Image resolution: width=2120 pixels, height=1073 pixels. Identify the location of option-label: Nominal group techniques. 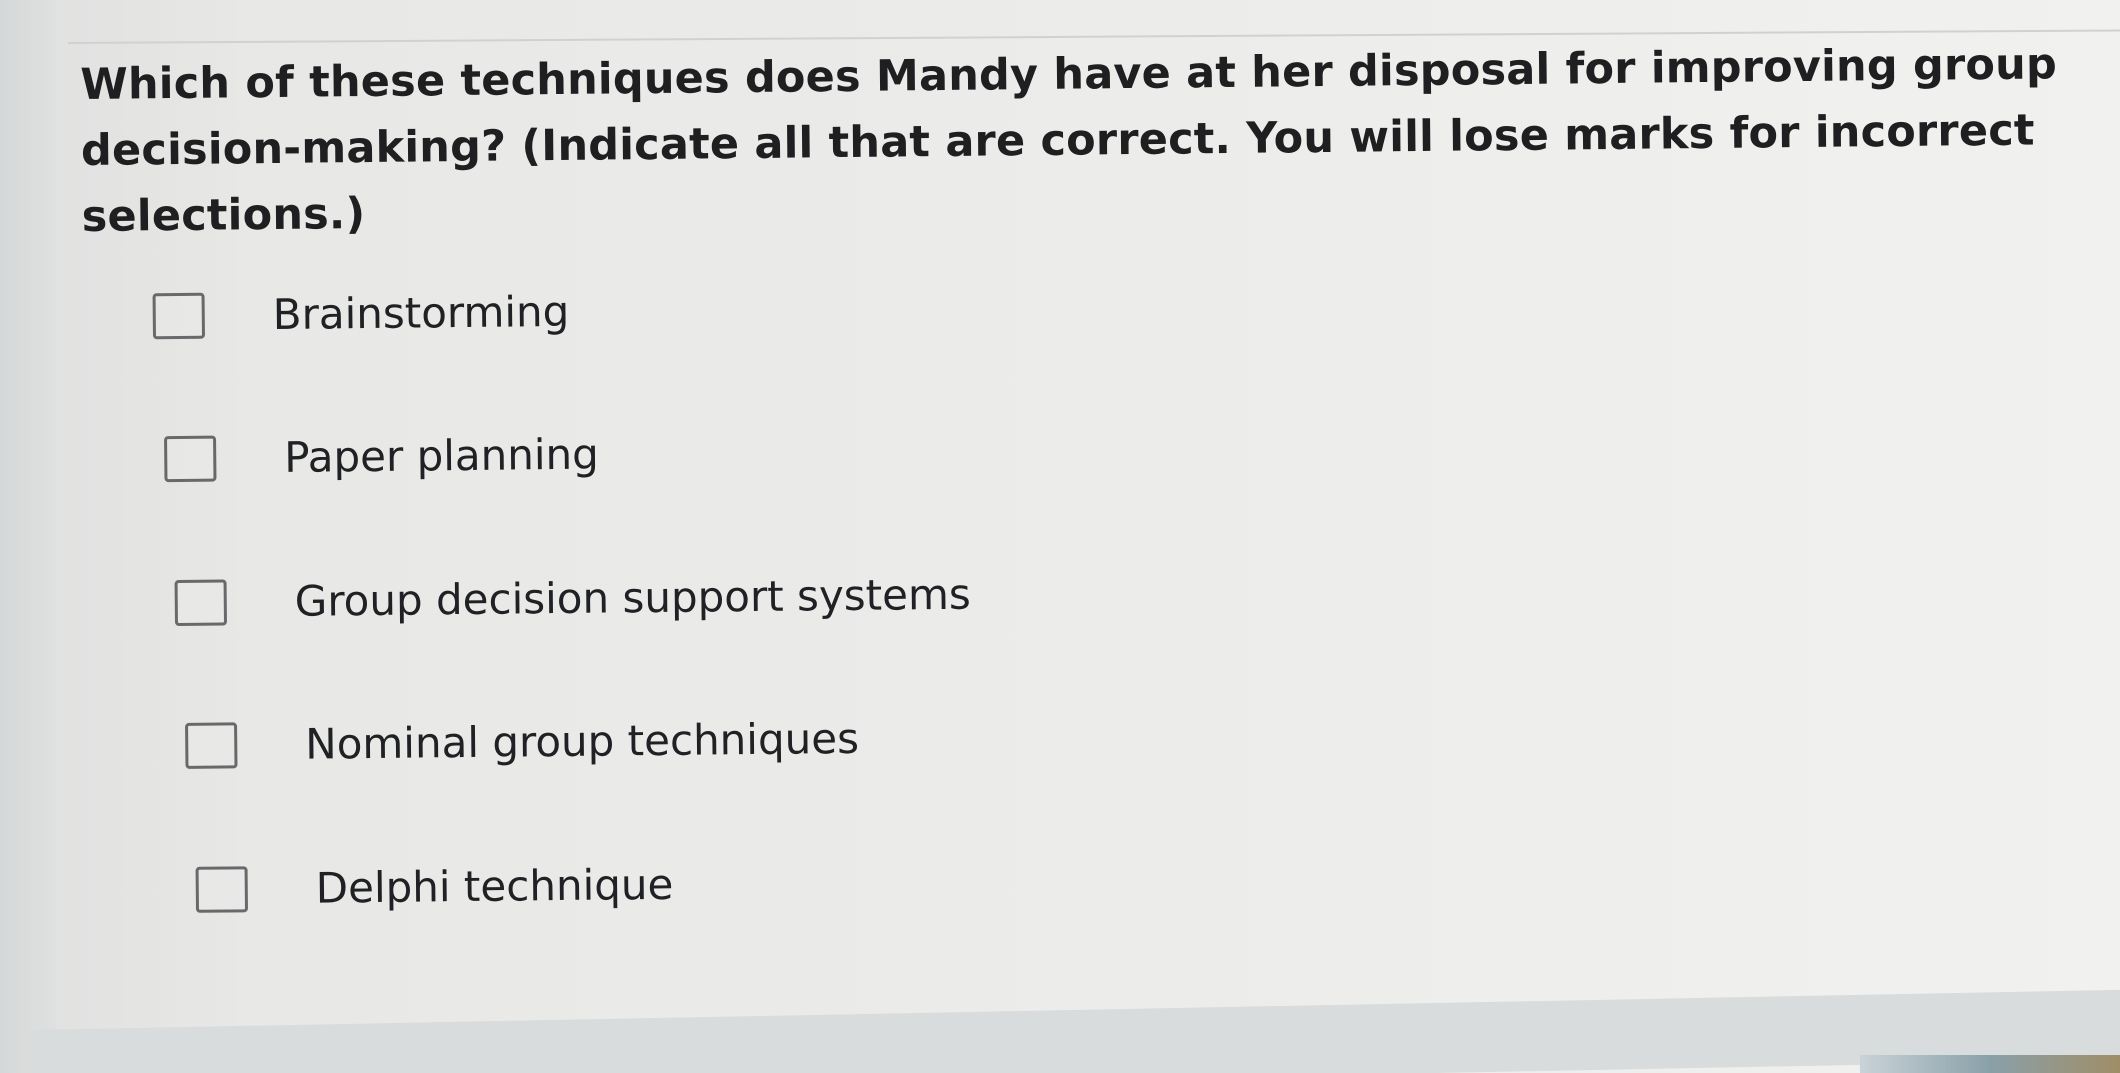
(582, 741).